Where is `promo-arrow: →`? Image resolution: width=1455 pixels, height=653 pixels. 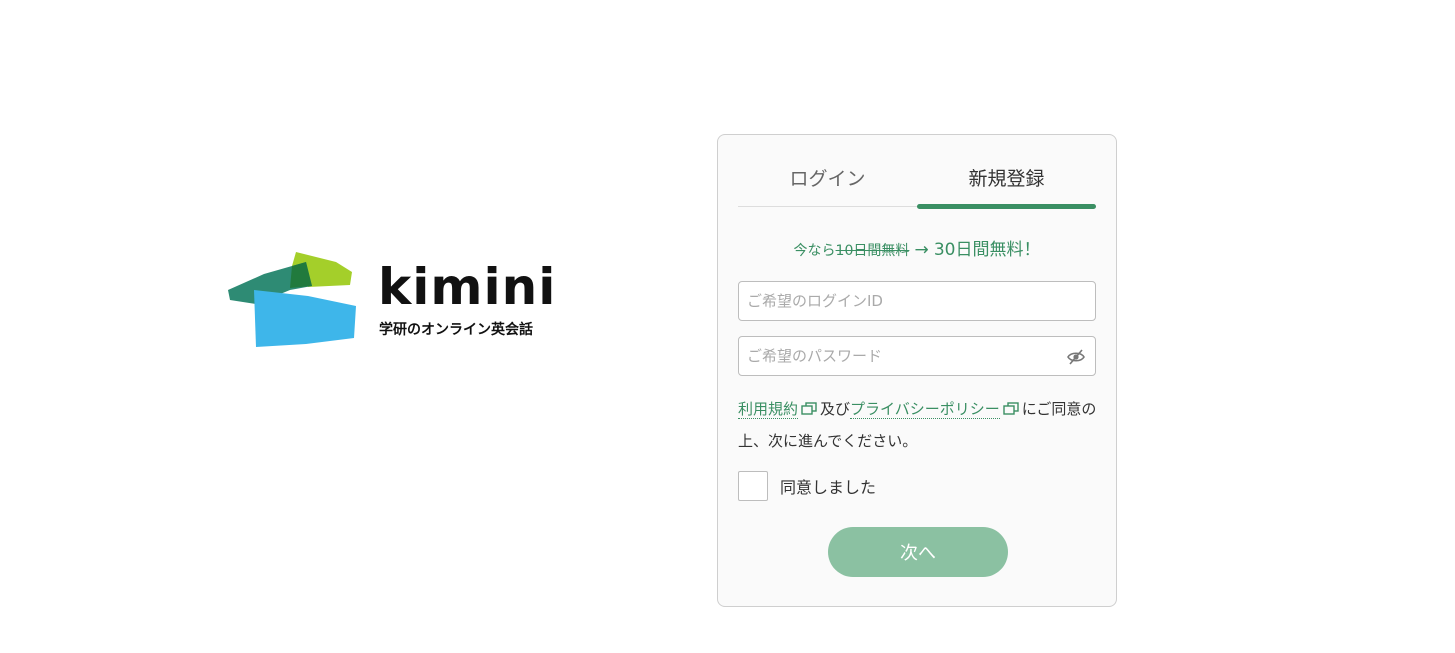
promo-arrow: → is located at coordinates (921, 250).